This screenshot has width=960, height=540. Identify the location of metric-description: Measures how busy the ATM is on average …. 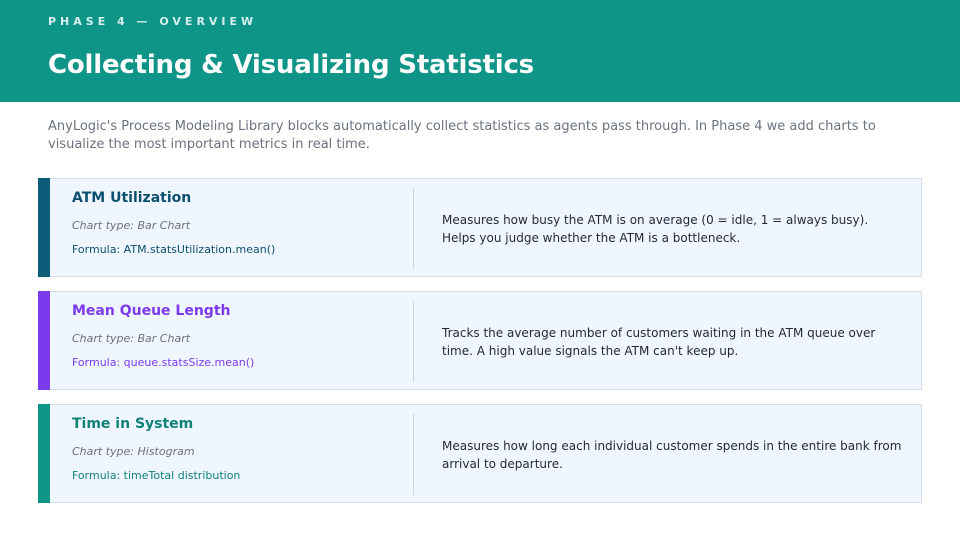
(655, 229).